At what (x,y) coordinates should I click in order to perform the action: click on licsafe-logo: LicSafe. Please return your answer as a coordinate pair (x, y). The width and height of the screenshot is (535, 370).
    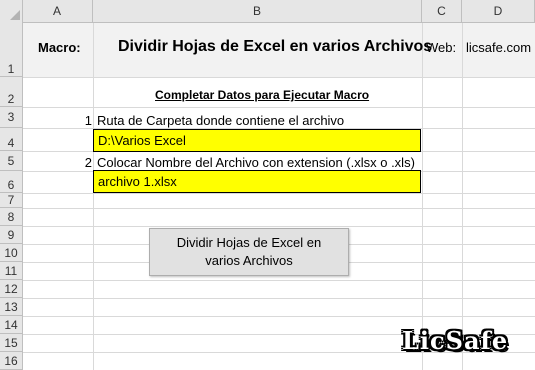
    Looking at the image, I should click on (455, 340).